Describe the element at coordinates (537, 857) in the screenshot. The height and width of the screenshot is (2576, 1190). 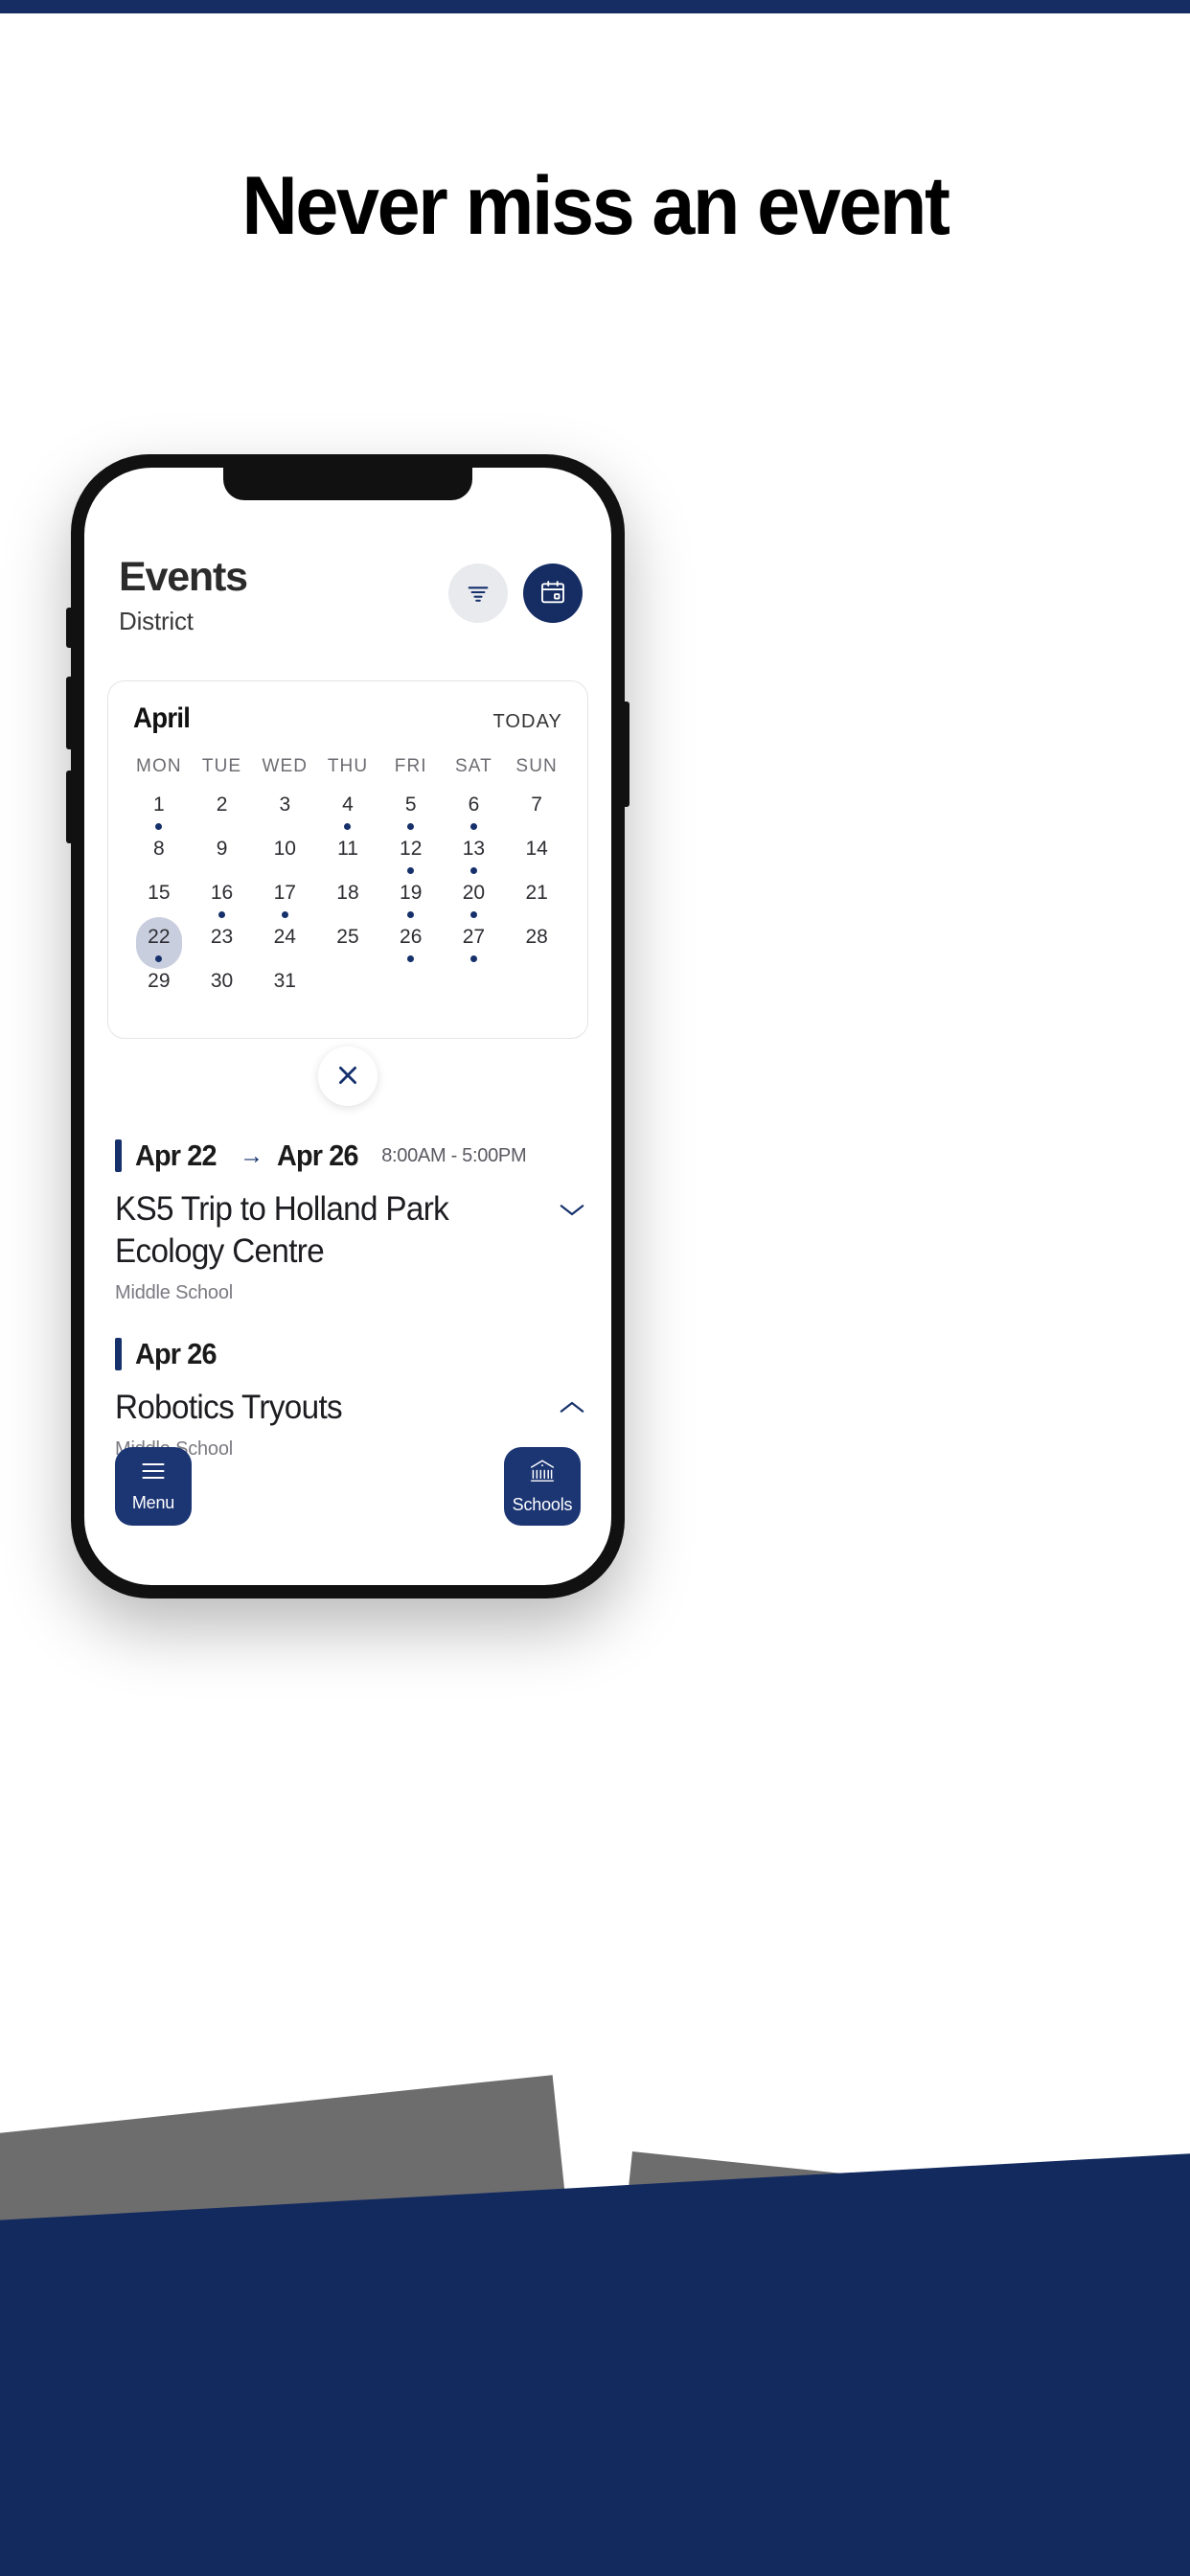
I see `calendar-day-14: 14` at that location.